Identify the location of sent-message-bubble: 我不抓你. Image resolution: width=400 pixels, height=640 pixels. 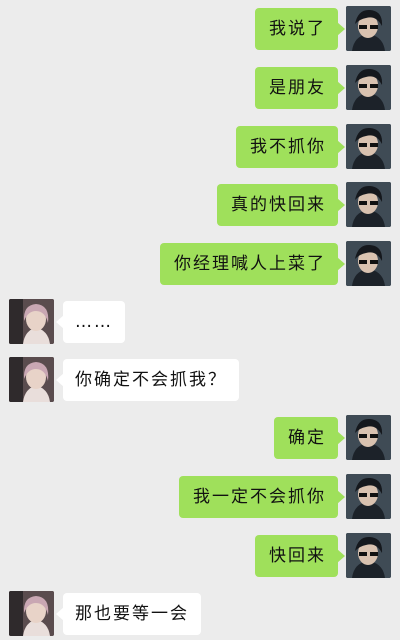
(290, 147).